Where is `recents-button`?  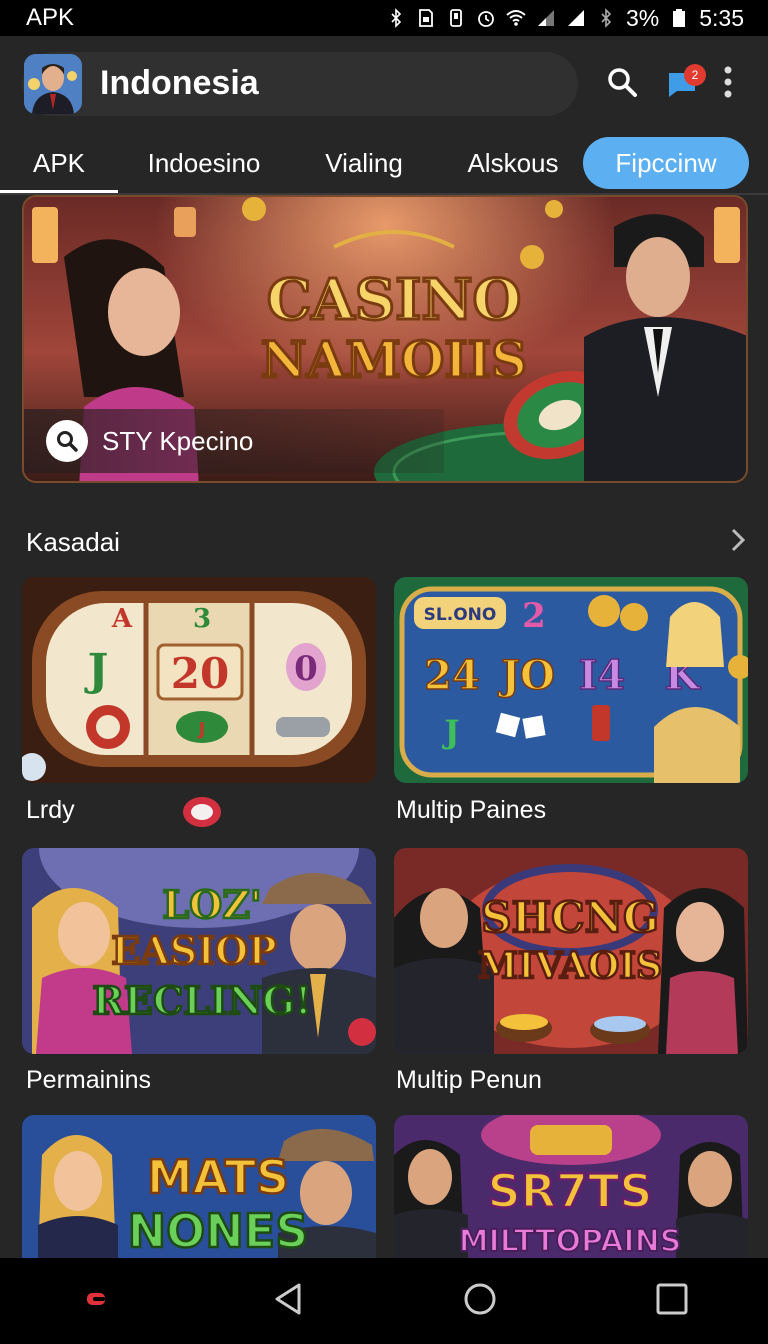
recents-button is located at coordinates (672, 1301).